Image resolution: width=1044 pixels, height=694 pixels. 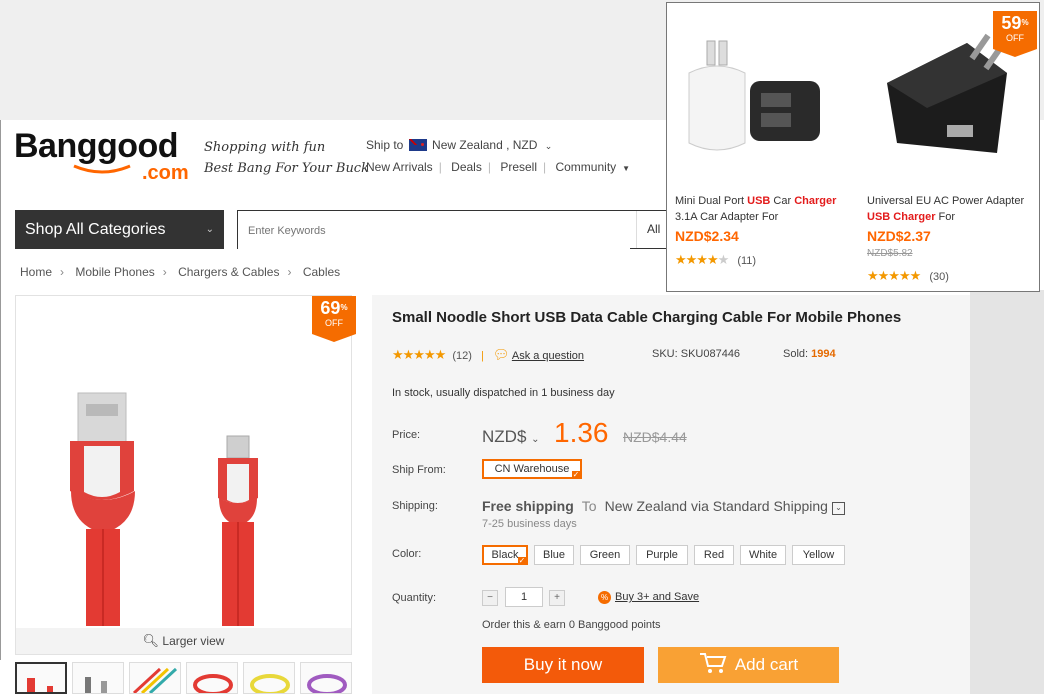 What do you see at coordinates (890, 253) in the screenshot?
I see `recommended-product-2-old-price: NZD$5.82` at bounding box center [890, 253].